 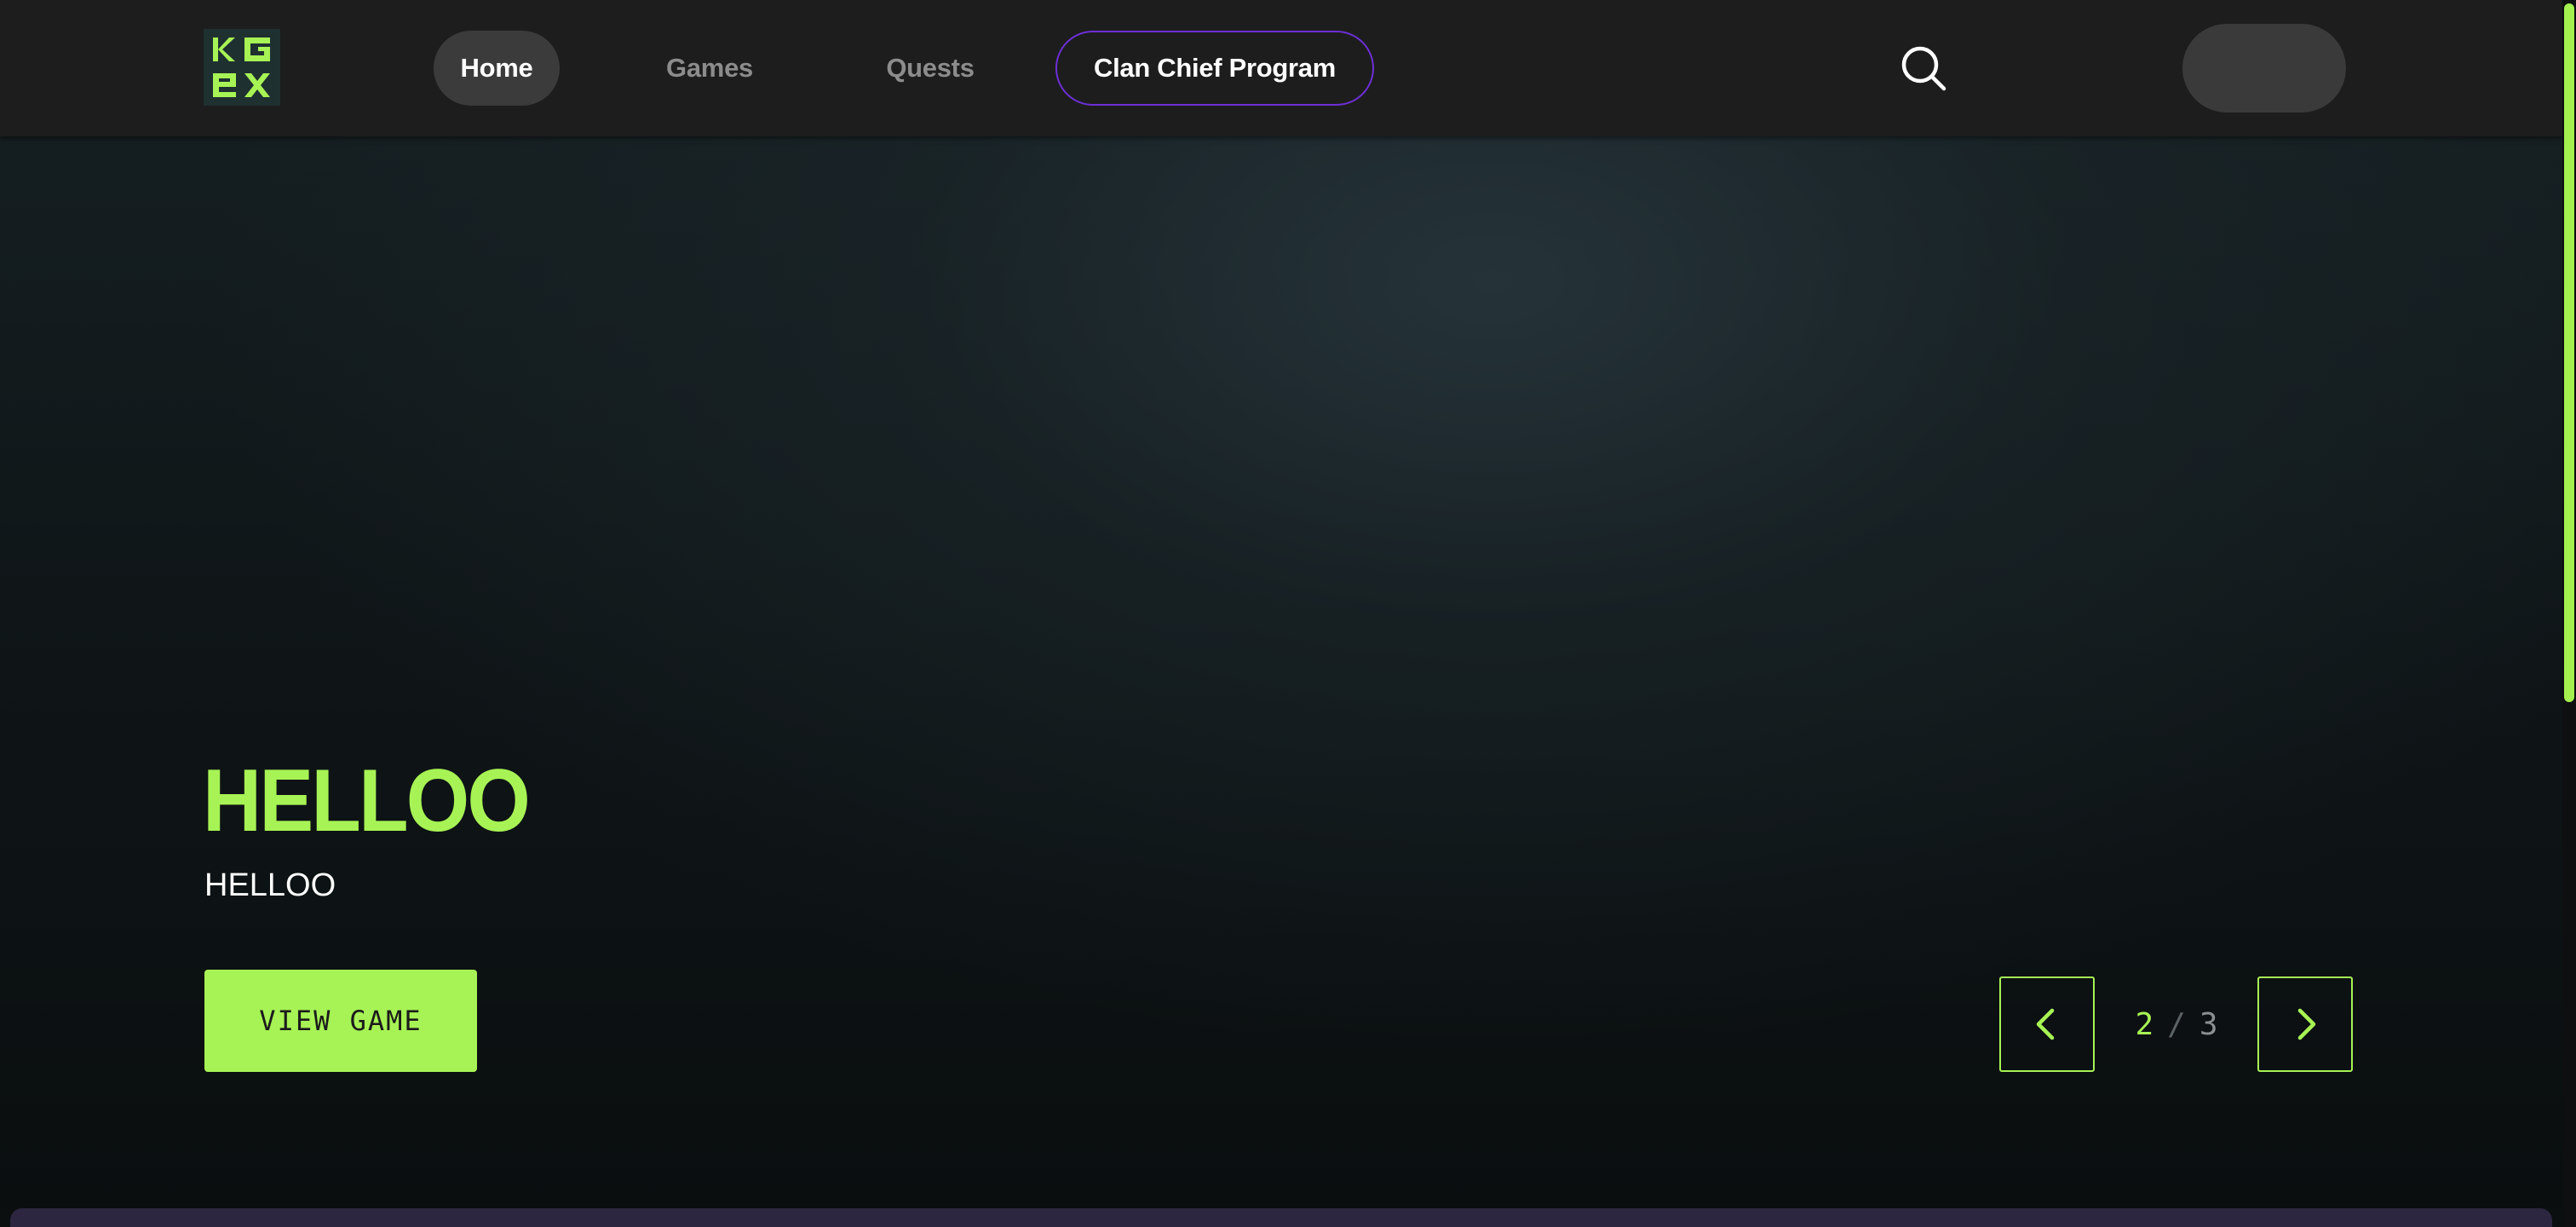 I want to click on kgen-logo-icon, so click(x=242, y=67).